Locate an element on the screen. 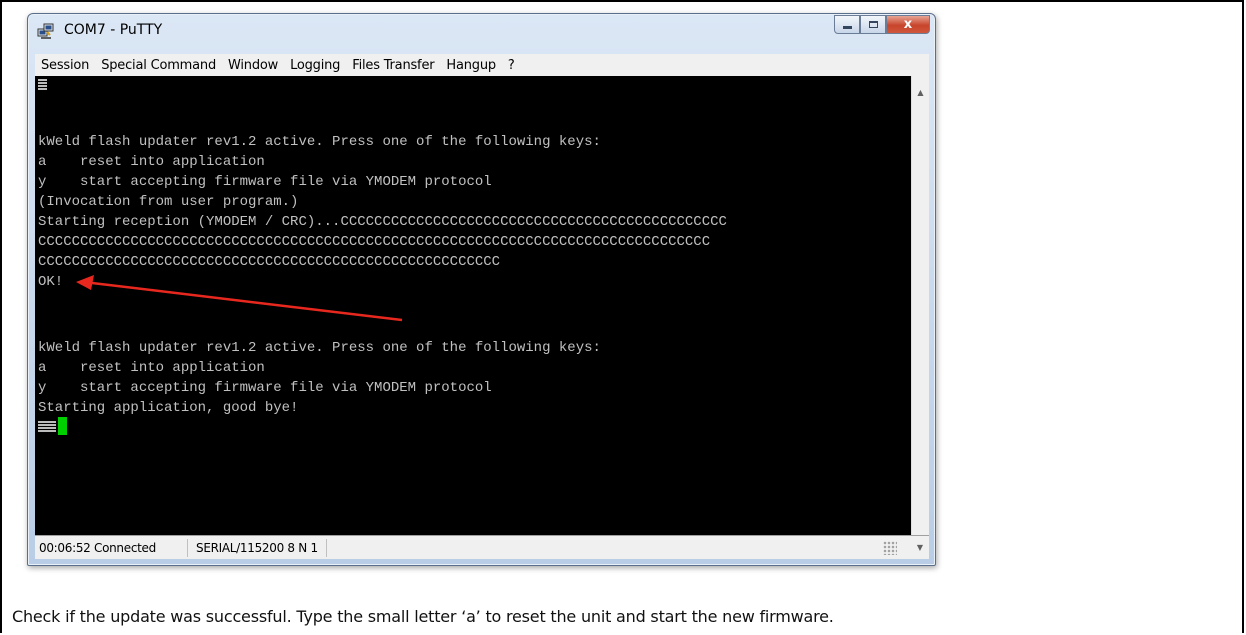 This screenshot has height=635, width=1246. menu-special-command: Special Command is located at coordinates (158, 65).